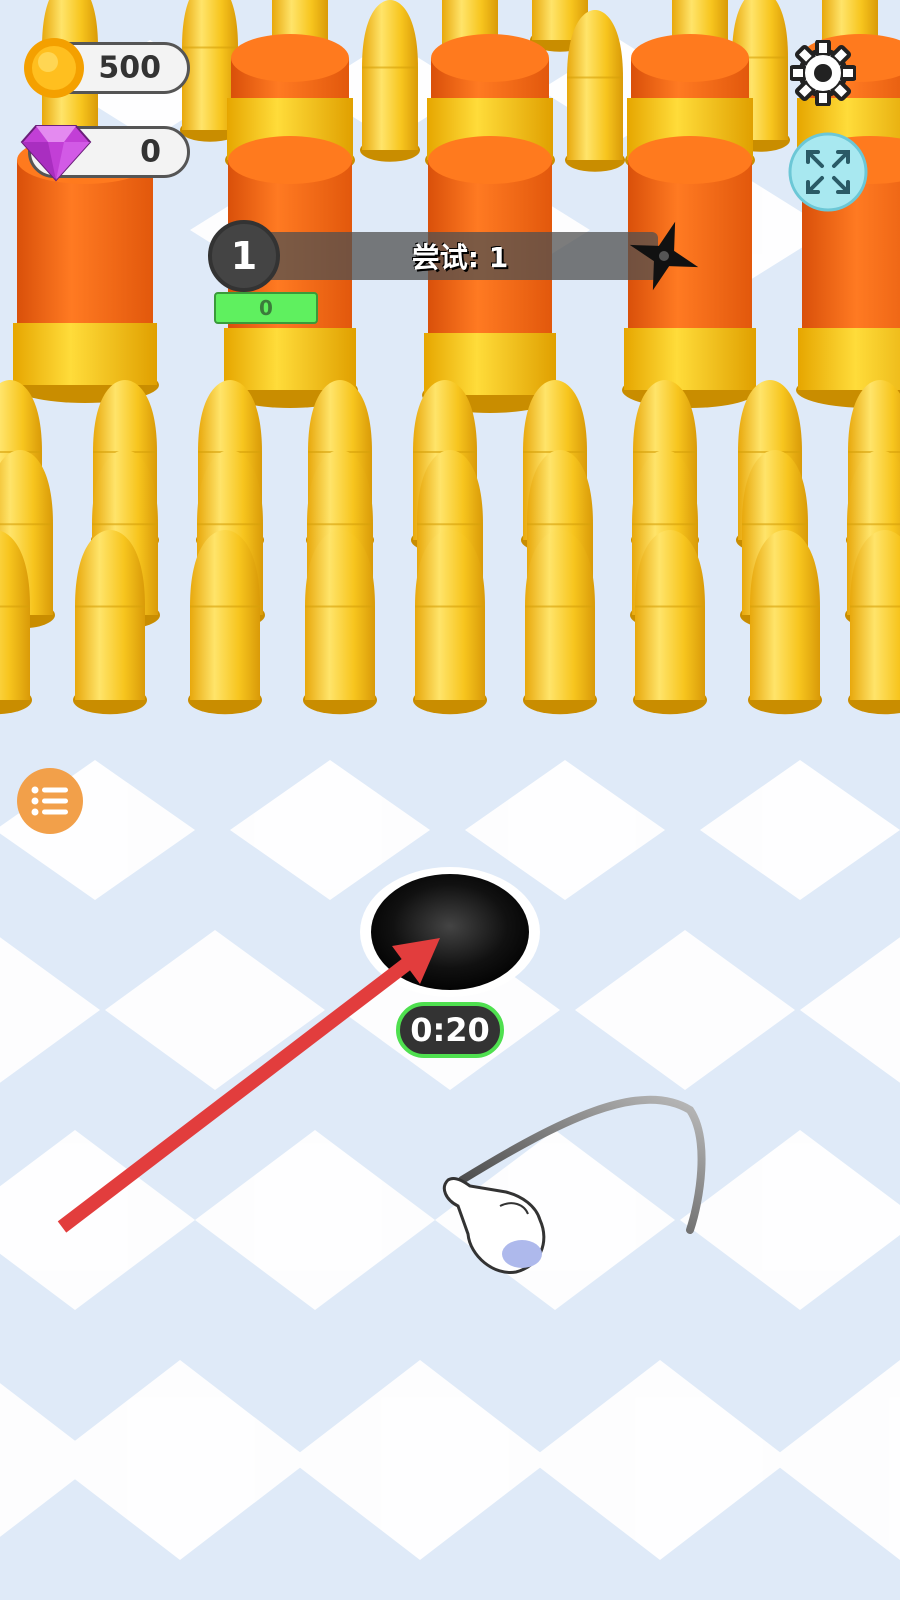 The width and height of the screenshot is (900, 1600). I want to click on gear-icon, so click(823, 73).